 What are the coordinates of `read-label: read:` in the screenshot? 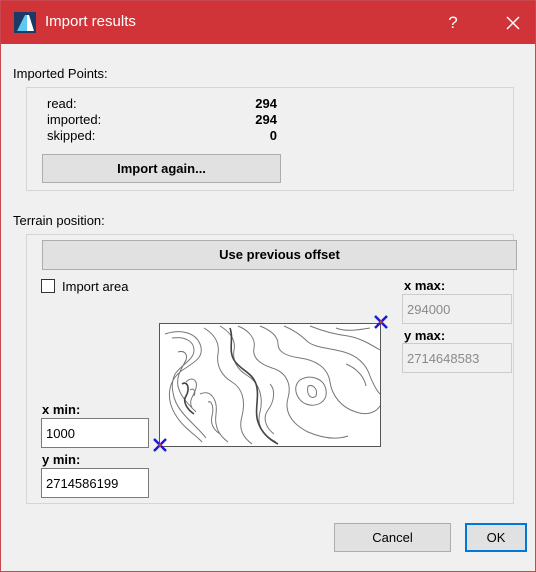 It's located at (62, 103).